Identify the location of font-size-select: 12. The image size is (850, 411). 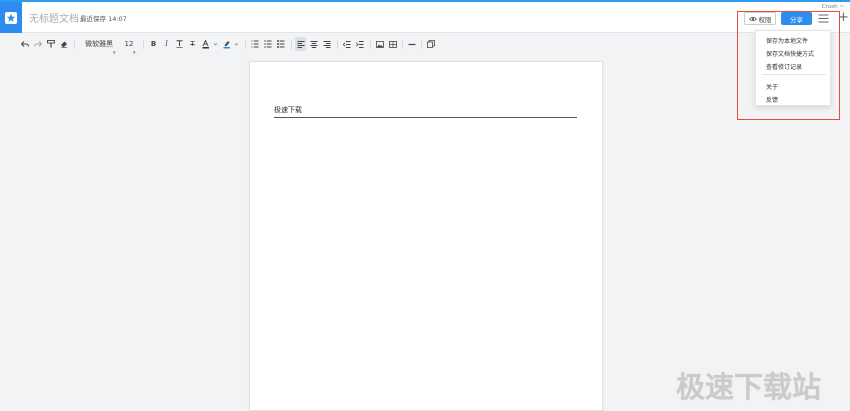
(129, 44).